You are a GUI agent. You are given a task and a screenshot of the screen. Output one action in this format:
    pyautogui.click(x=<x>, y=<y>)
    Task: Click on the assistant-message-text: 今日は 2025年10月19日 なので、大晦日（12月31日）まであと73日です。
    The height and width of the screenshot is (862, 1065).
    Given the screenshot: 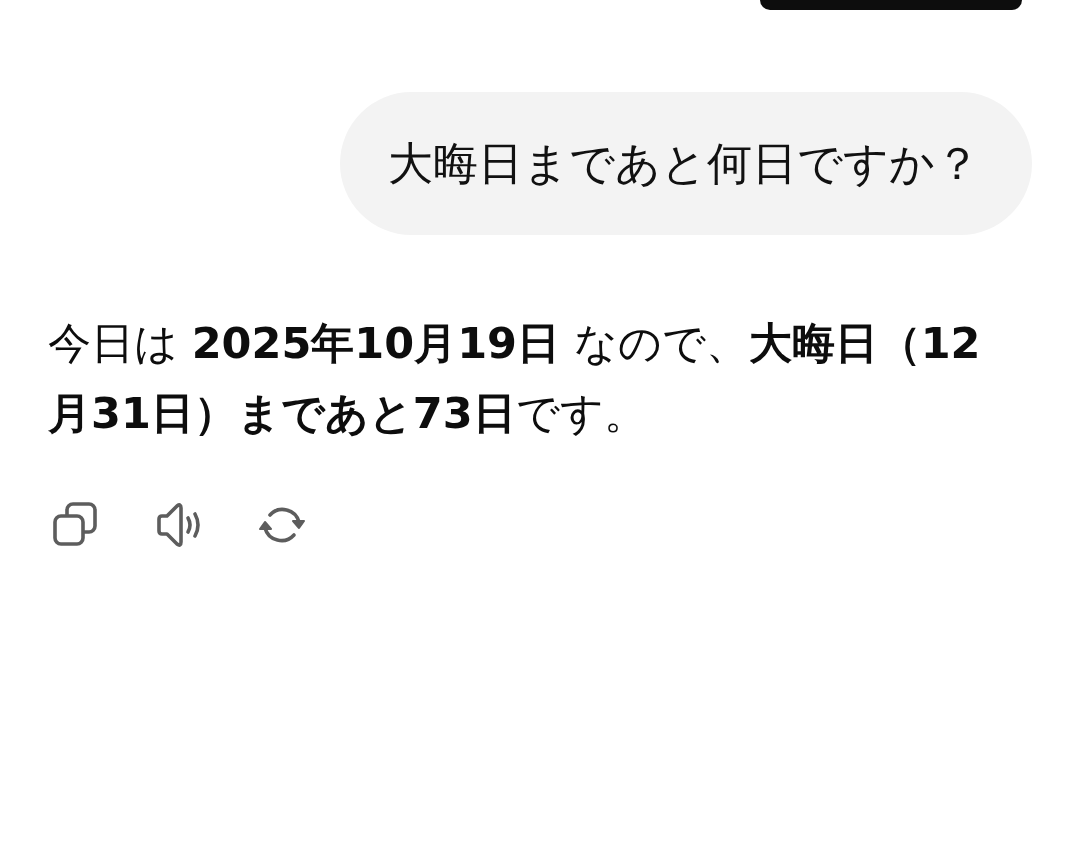 What is the action you would take?
    pyautogui.click(x=515, y=378)
    